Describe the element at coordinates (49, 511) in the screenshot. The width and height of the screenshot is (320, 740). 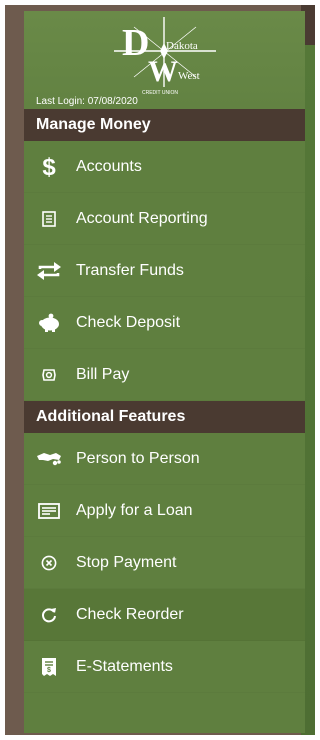
I see `loan-card-icon` at that location.